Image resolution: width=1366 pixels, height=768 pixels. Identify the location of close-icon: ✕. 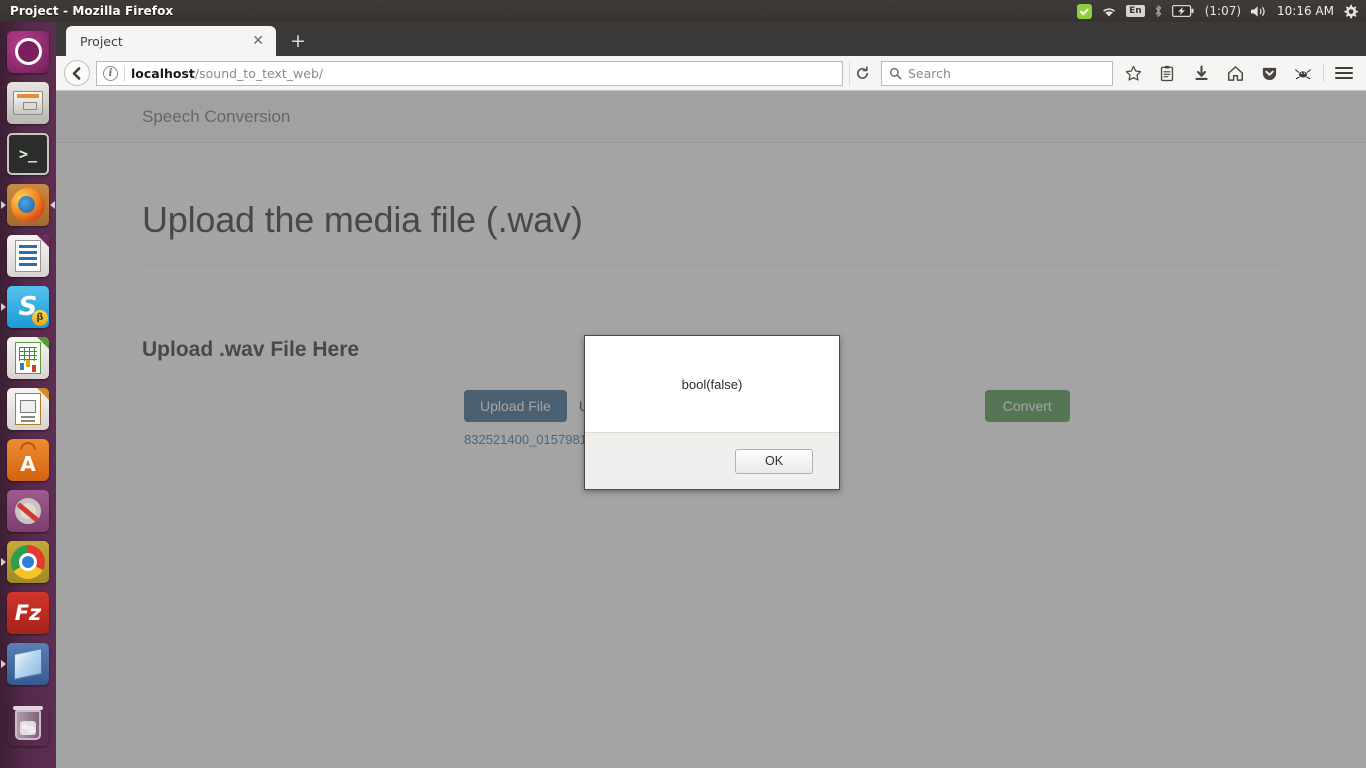
(258, 41).